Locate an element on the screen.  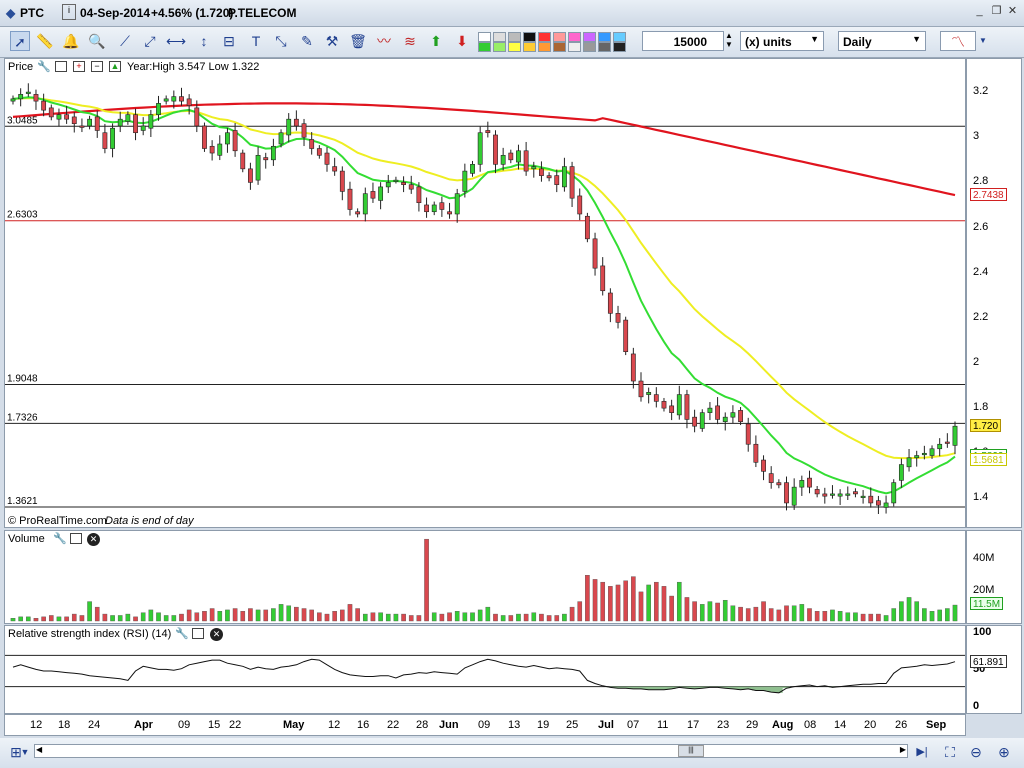
quantity-stepper: ▲ ▼ is located at coordinates (729, 41).